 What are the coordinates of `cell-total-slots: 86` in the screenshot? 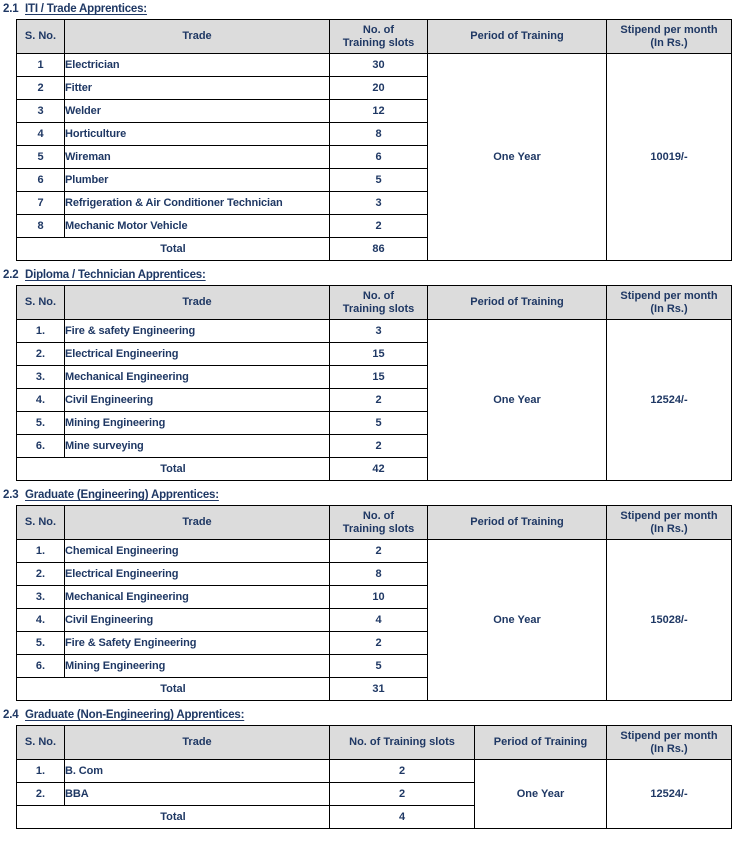 It's located at (378, 249).